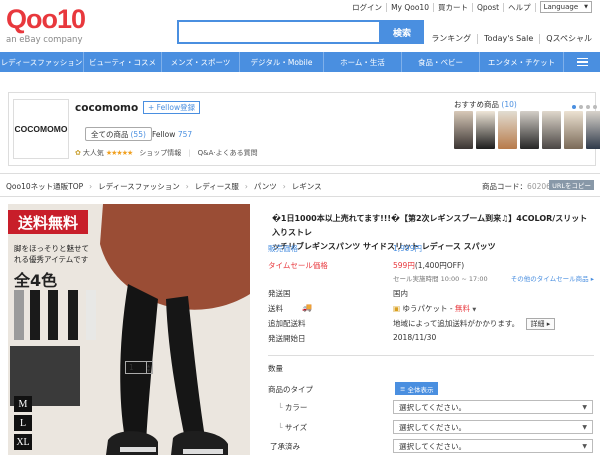 This screenshot has height=455, width=600. Describe the element at coordinates (441, 62) in the screenshot. I see `category-food-baby: 食品・ベビー` at that location.